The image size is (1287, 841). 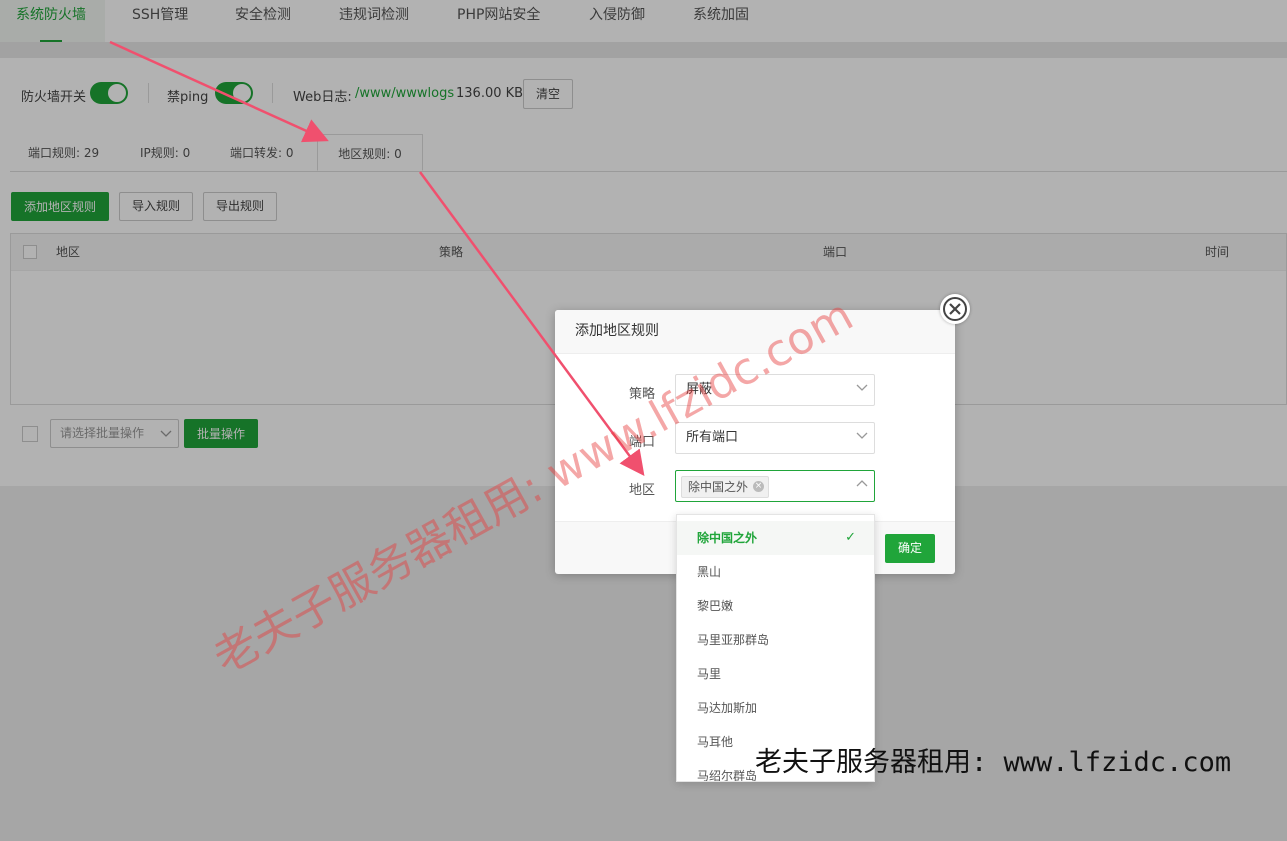 What do you see at coordinates (775, 486) in the screenshot?
I see `region-multiselect: 除中国之外 ×` at bounding box center [775, 486].